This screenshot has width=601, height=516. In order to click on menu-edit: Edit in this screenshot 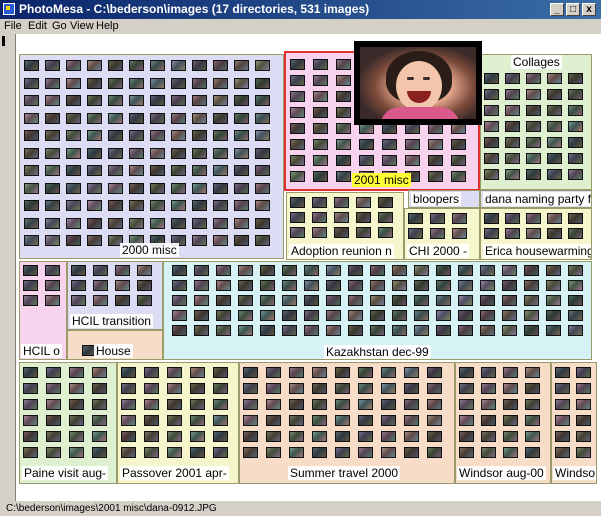, I will do `click(37, 26)`.